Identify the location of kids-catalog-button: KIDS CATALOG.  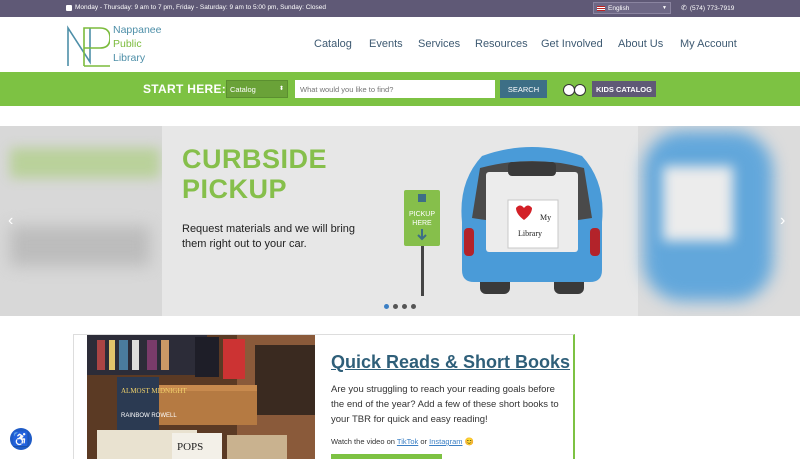
(610, 89).